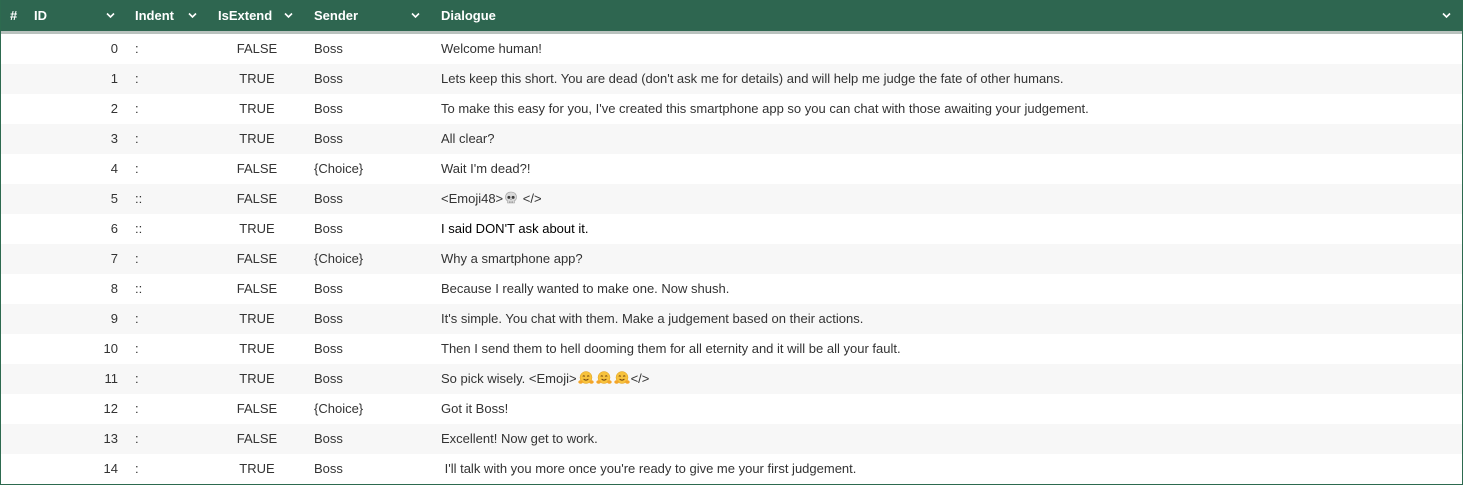 The image size is (1463, 485). What do you see at coordinates (89, 349) in the screenshot?
I see `id-cell: 10` at bounding box center [89, 349].